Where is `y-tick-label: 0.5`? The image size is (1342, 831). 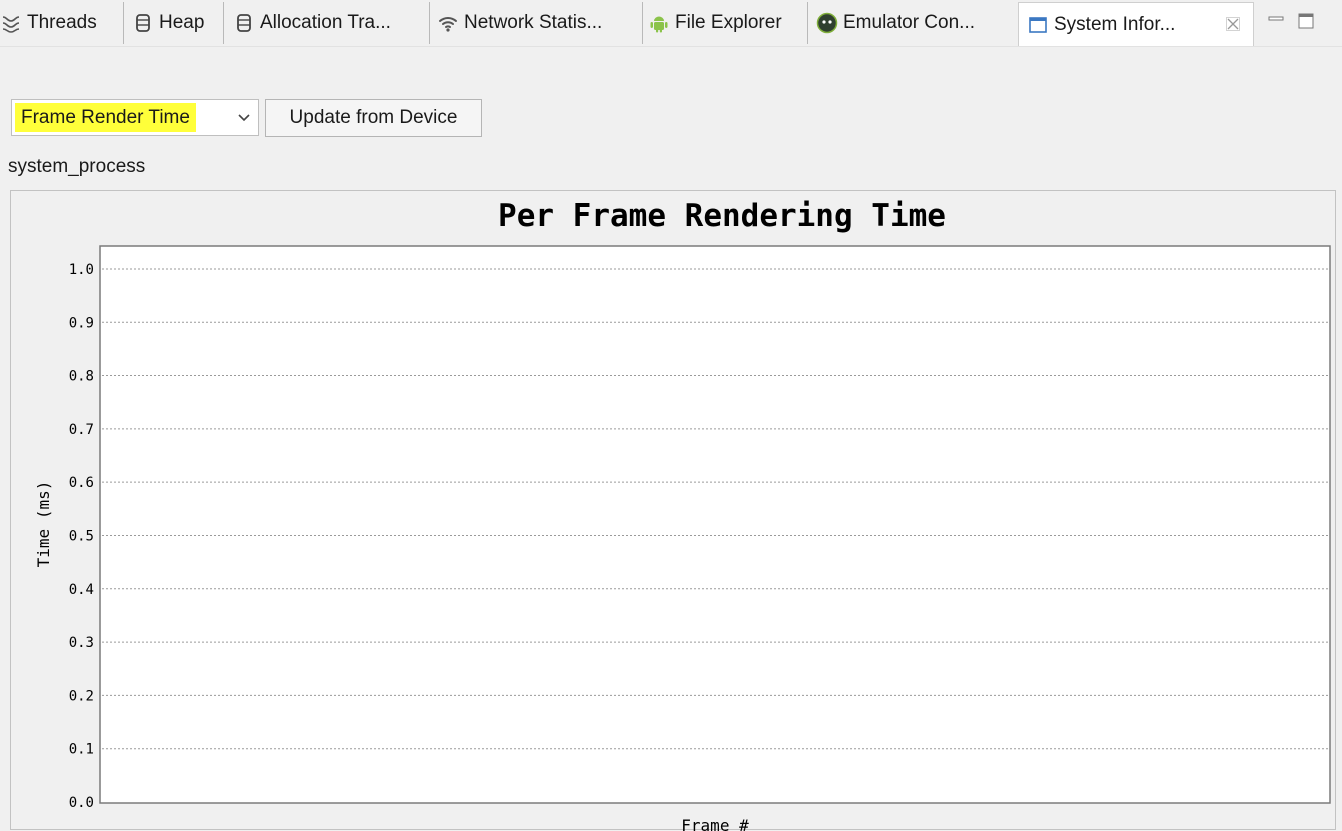
y-tick-label: 0.5 is located at coordinates (81, 536).